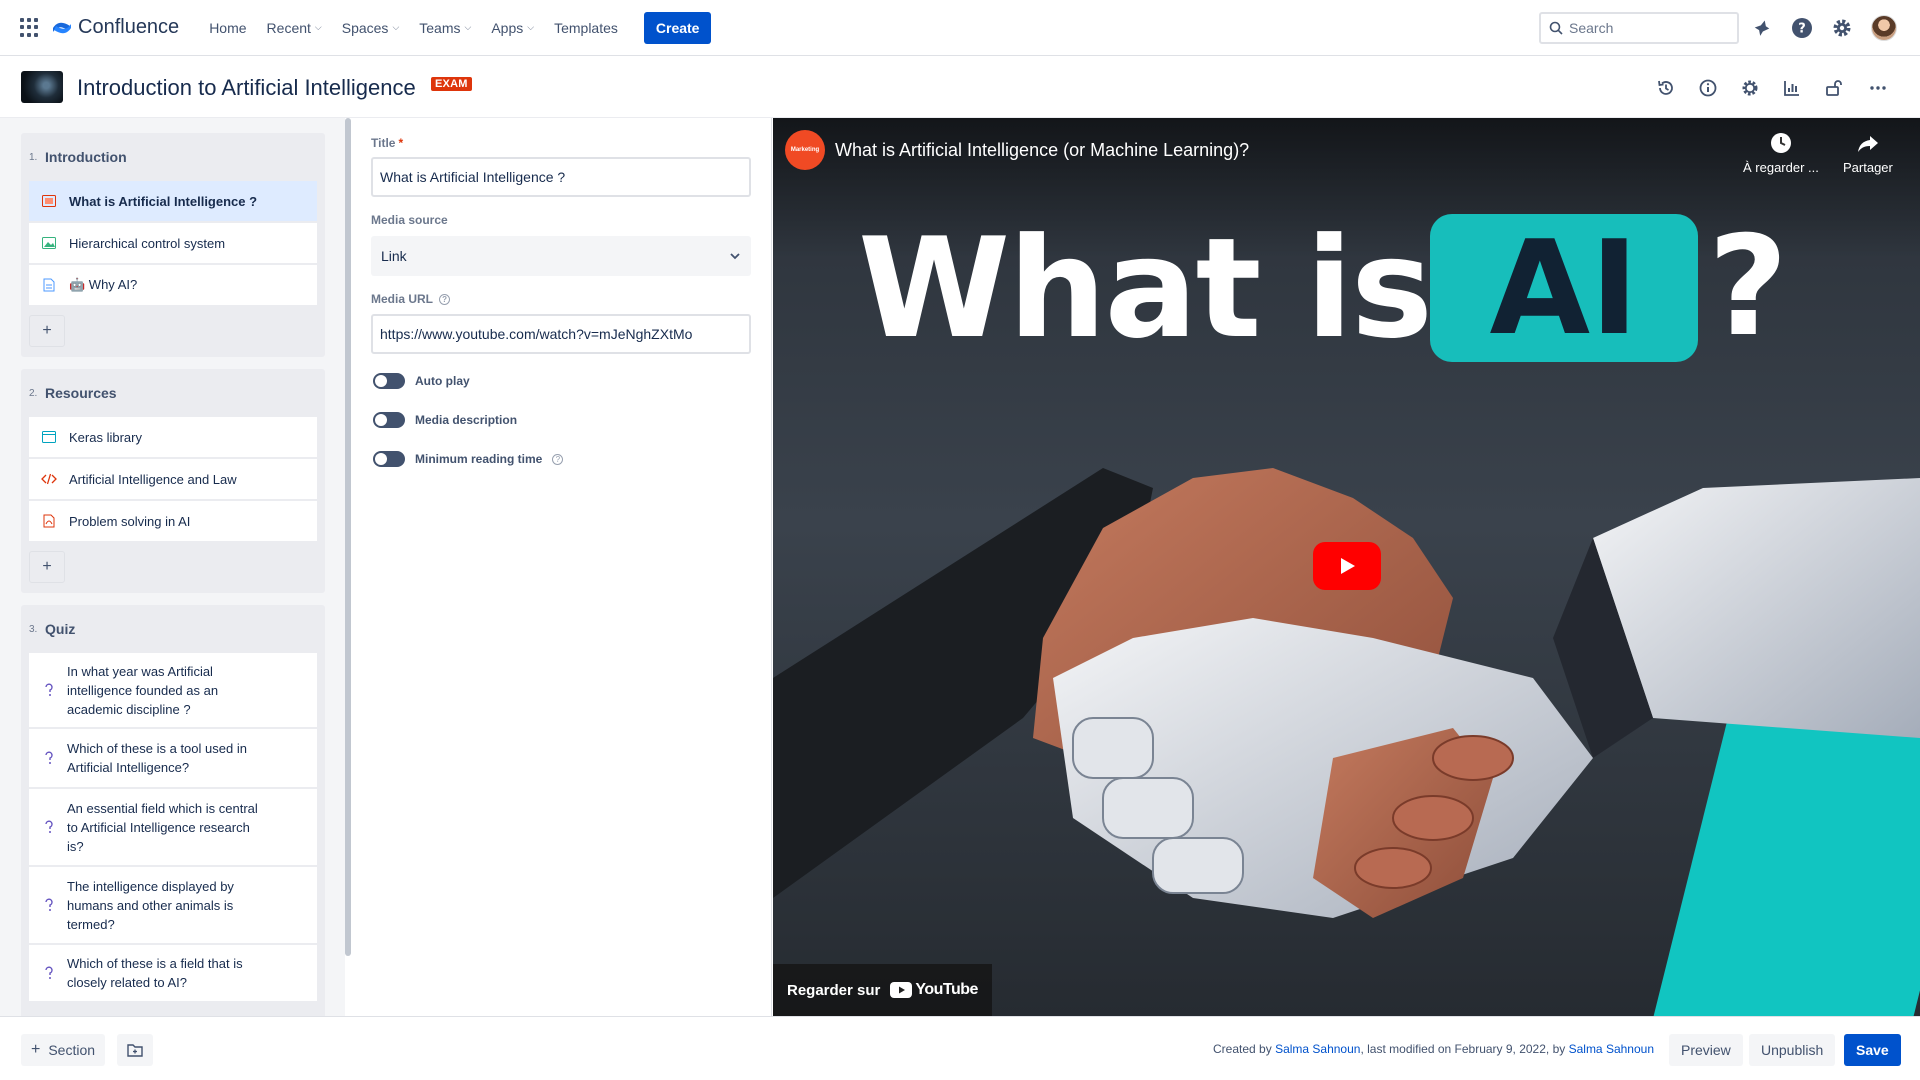 The image size is (1920, 1080). Describe the element at coordinates (561, 334) in the screenshot. I see `media-url-field` at that location.